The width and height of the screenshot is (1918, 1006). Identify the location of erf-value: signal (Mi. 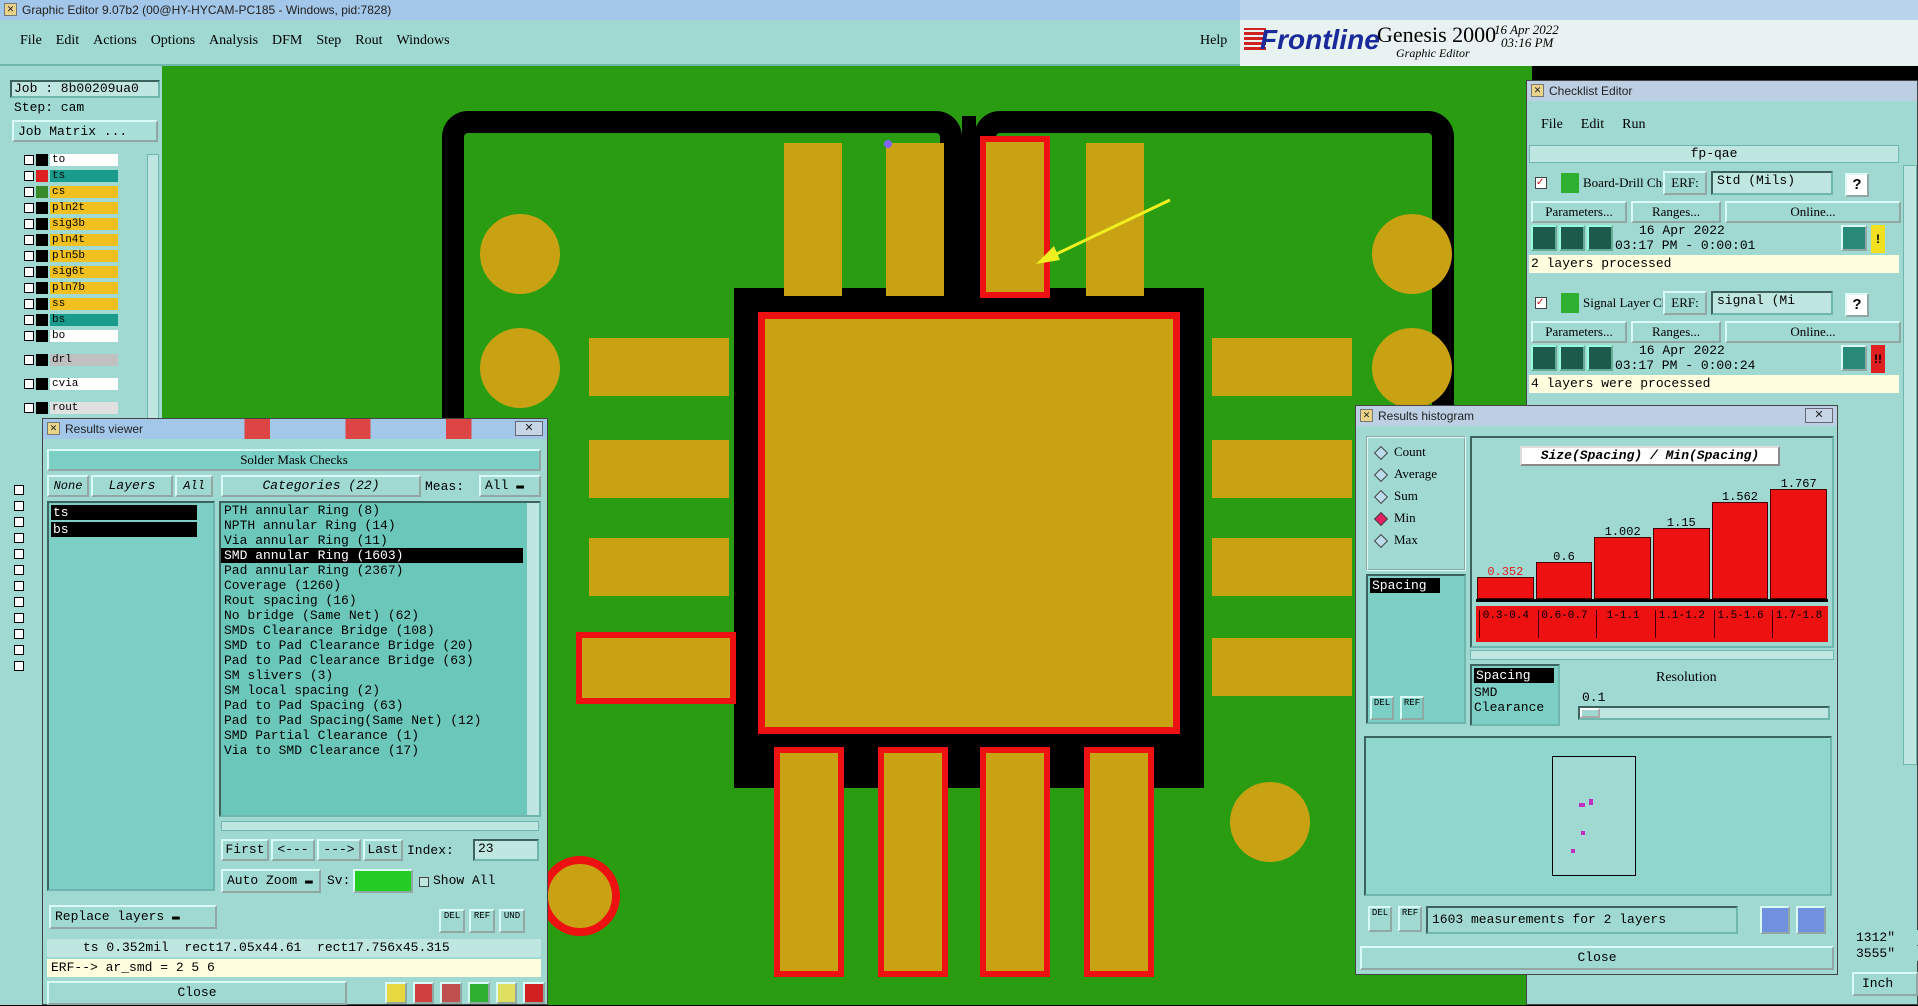
(1772, 303).